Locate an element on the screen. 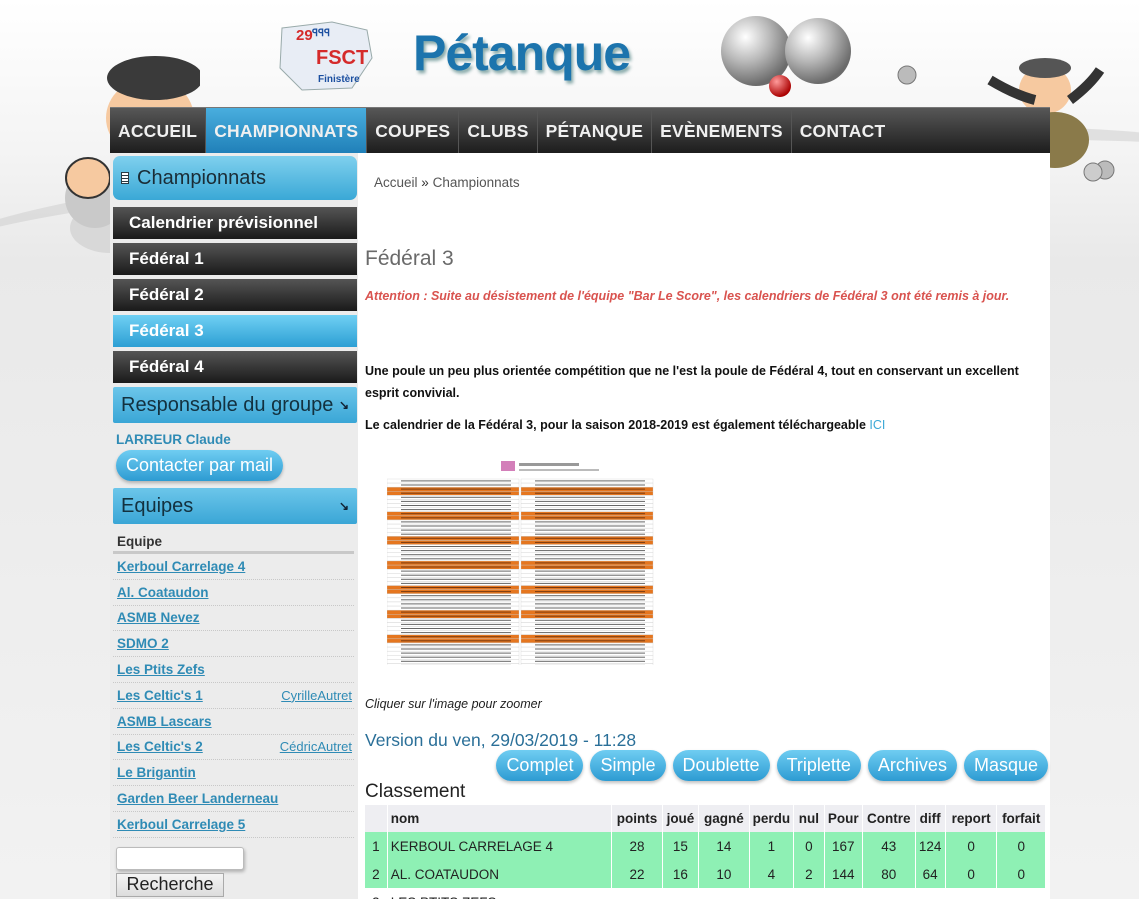  menu-federal-2: Fédéral 2 is located at coordinates (235, 295).